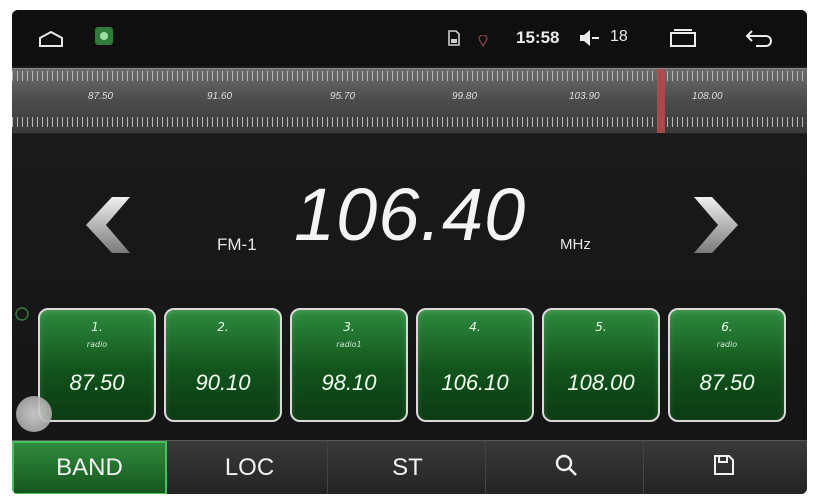 The width and height of the screenshot is (815, 498). I want to click on preset-number: 4., so click(475, 327).